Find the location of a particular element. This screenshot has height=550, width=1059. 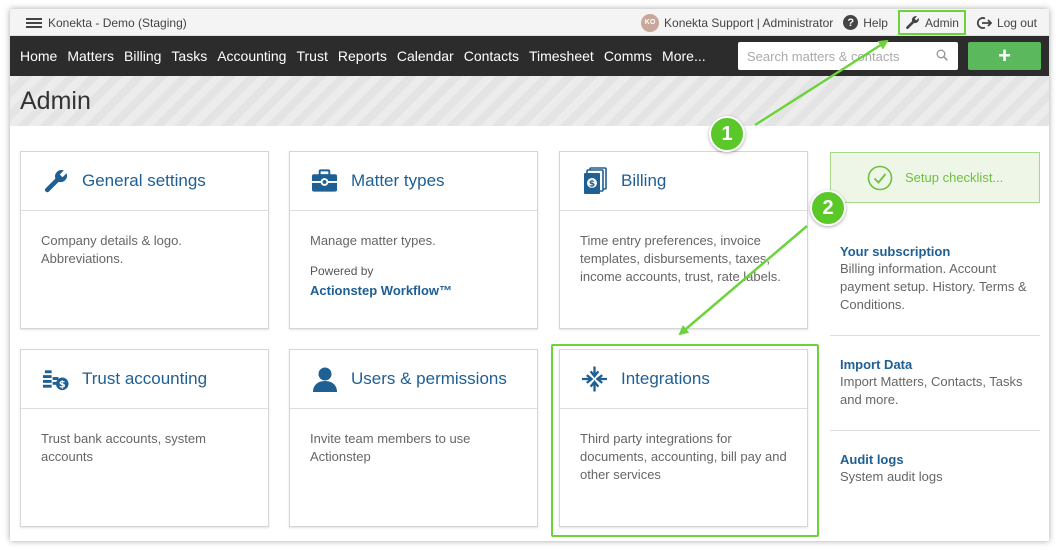

audit-logs-description: System audit logs is located at coordinates (891, 476).